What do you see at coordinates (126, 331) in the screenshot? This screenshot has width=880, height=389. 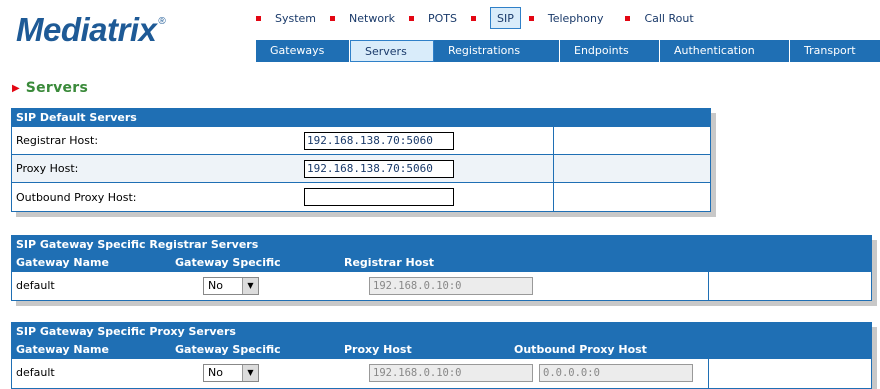 I see `proxy-servers-title: SIP Gateway Specific Proxy Servers` at bounding box center [126, 331].